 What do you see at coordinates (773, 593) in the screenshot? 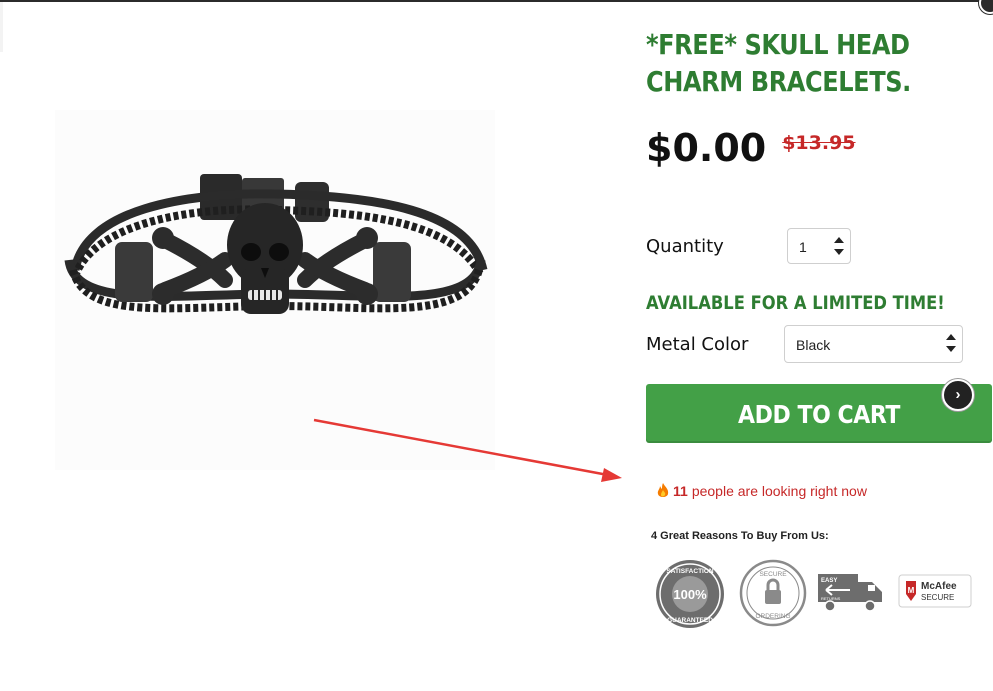
I see `secure-ordering-badge: SECURE ORDERING` at bounding box center [773, 593].